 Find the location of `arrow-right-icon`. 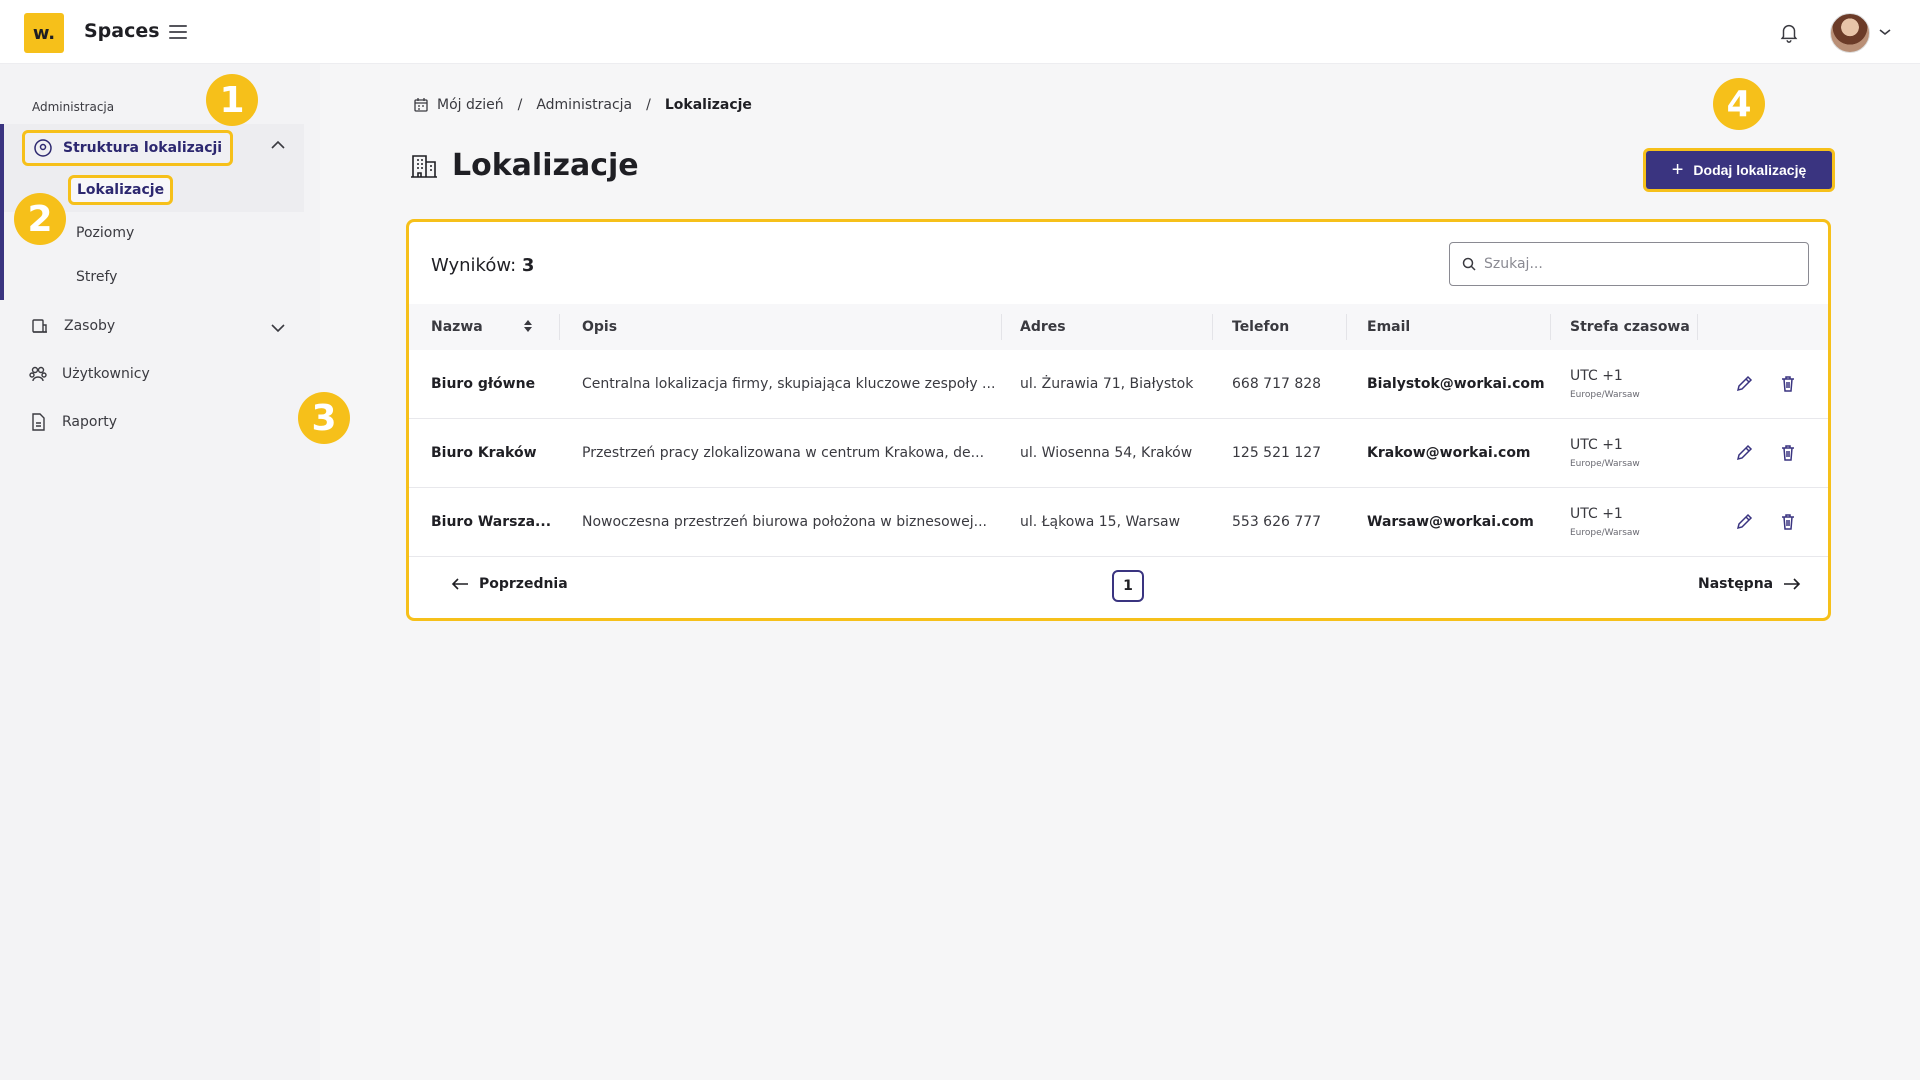

arrow-right-icon is located at coordinates (1792, 584).